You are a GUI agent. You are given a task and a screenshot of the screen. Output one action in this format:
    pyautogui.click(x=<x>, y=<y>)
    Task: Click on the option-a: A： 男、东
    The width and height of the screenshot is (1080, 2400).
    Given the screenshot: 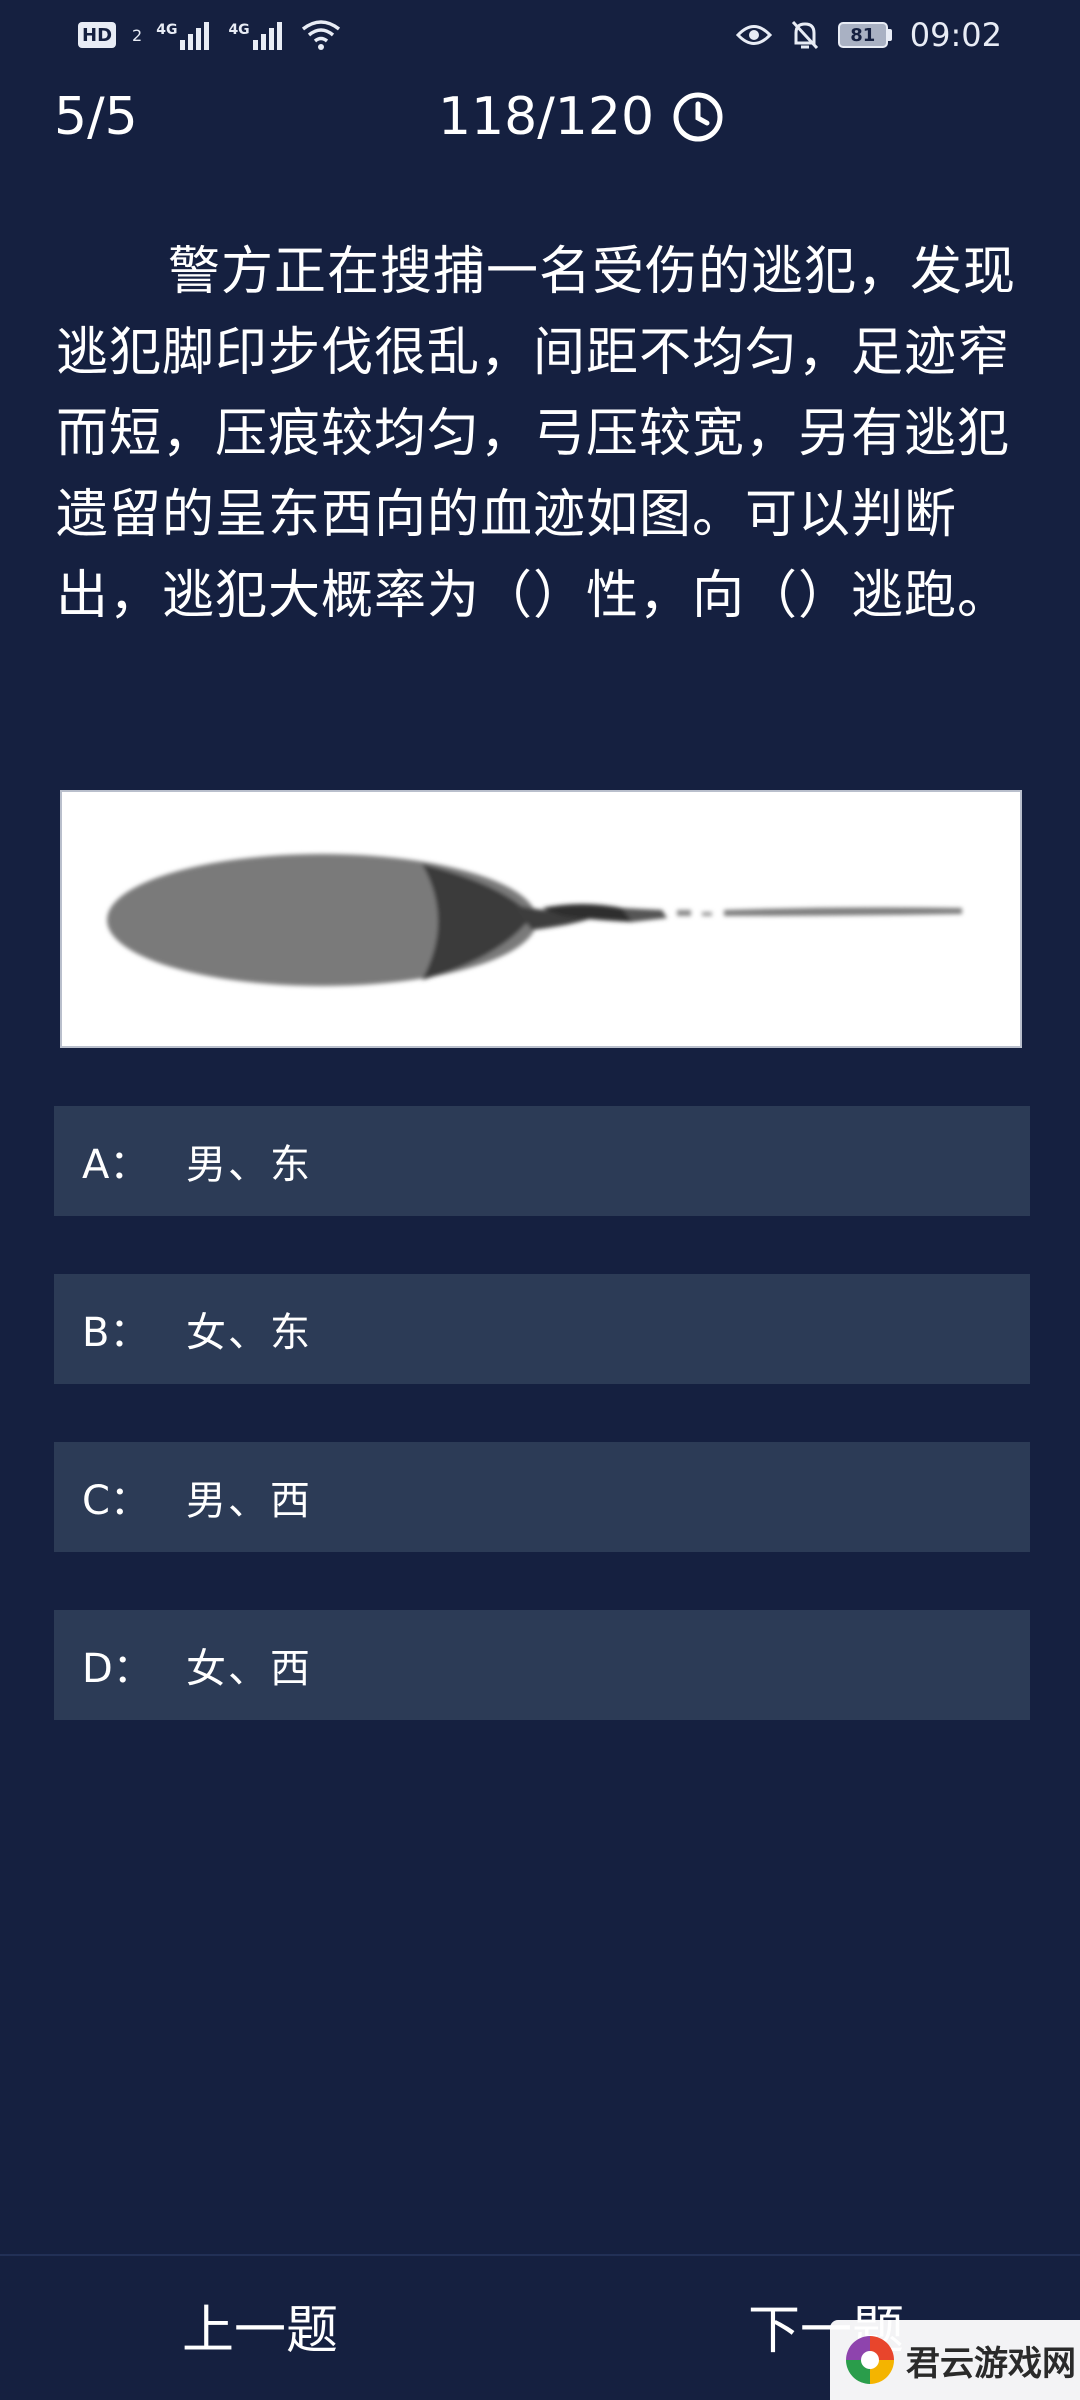 What is the action you would take?
    pyautogui.click(x=542, y=1161)
    